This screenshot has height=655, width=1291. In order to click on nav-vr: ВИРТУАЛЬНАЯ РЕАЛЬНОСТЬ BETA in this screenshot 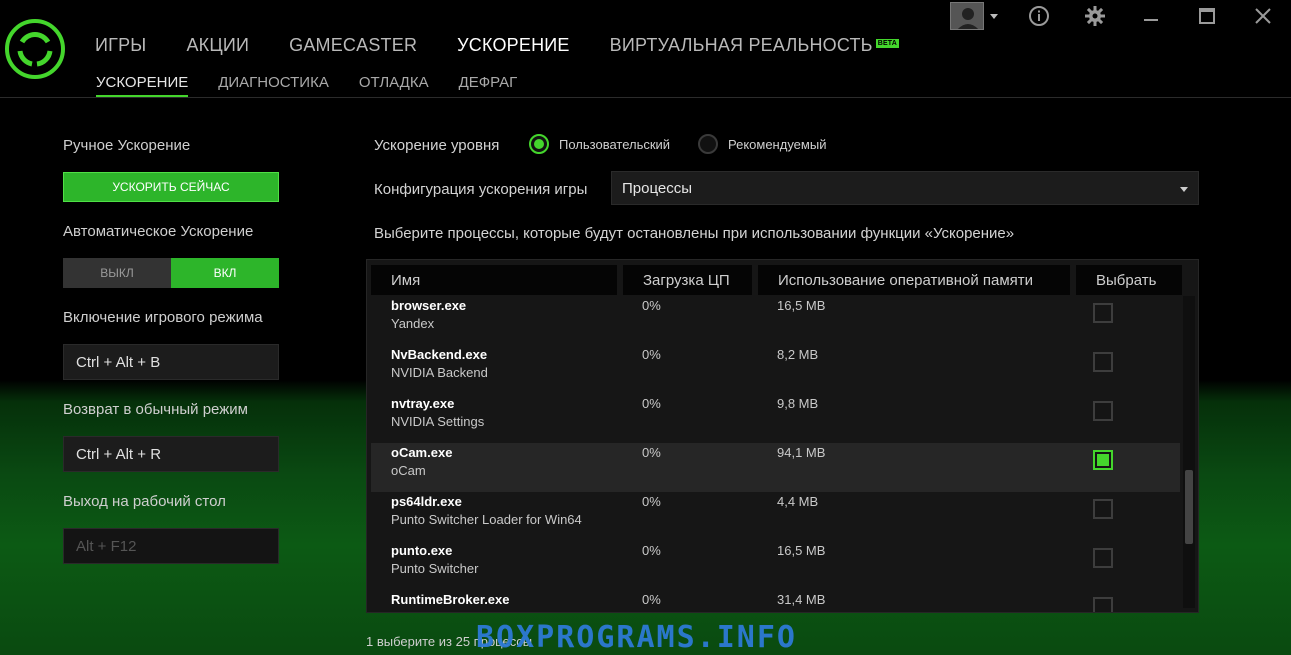, I will do `click(754, 45)`.